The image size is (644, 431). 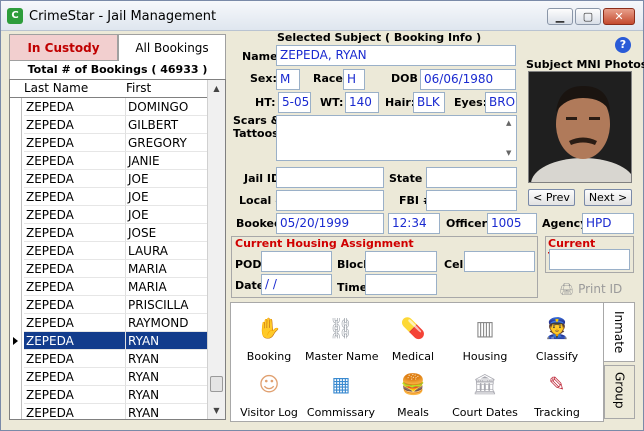 What do you see at coordinates (512, 223) in the screenshot?
I see `officer-field: 1005` at bounding box center [512, 223].